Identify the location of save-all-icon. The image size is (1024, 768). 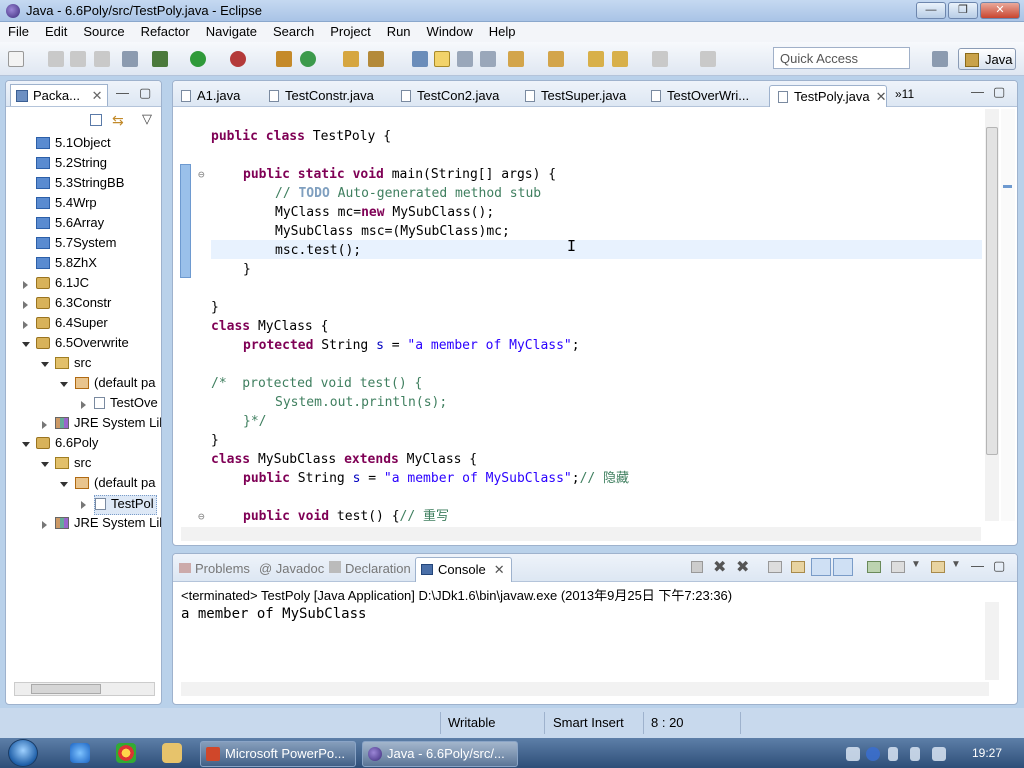
(78, 59).